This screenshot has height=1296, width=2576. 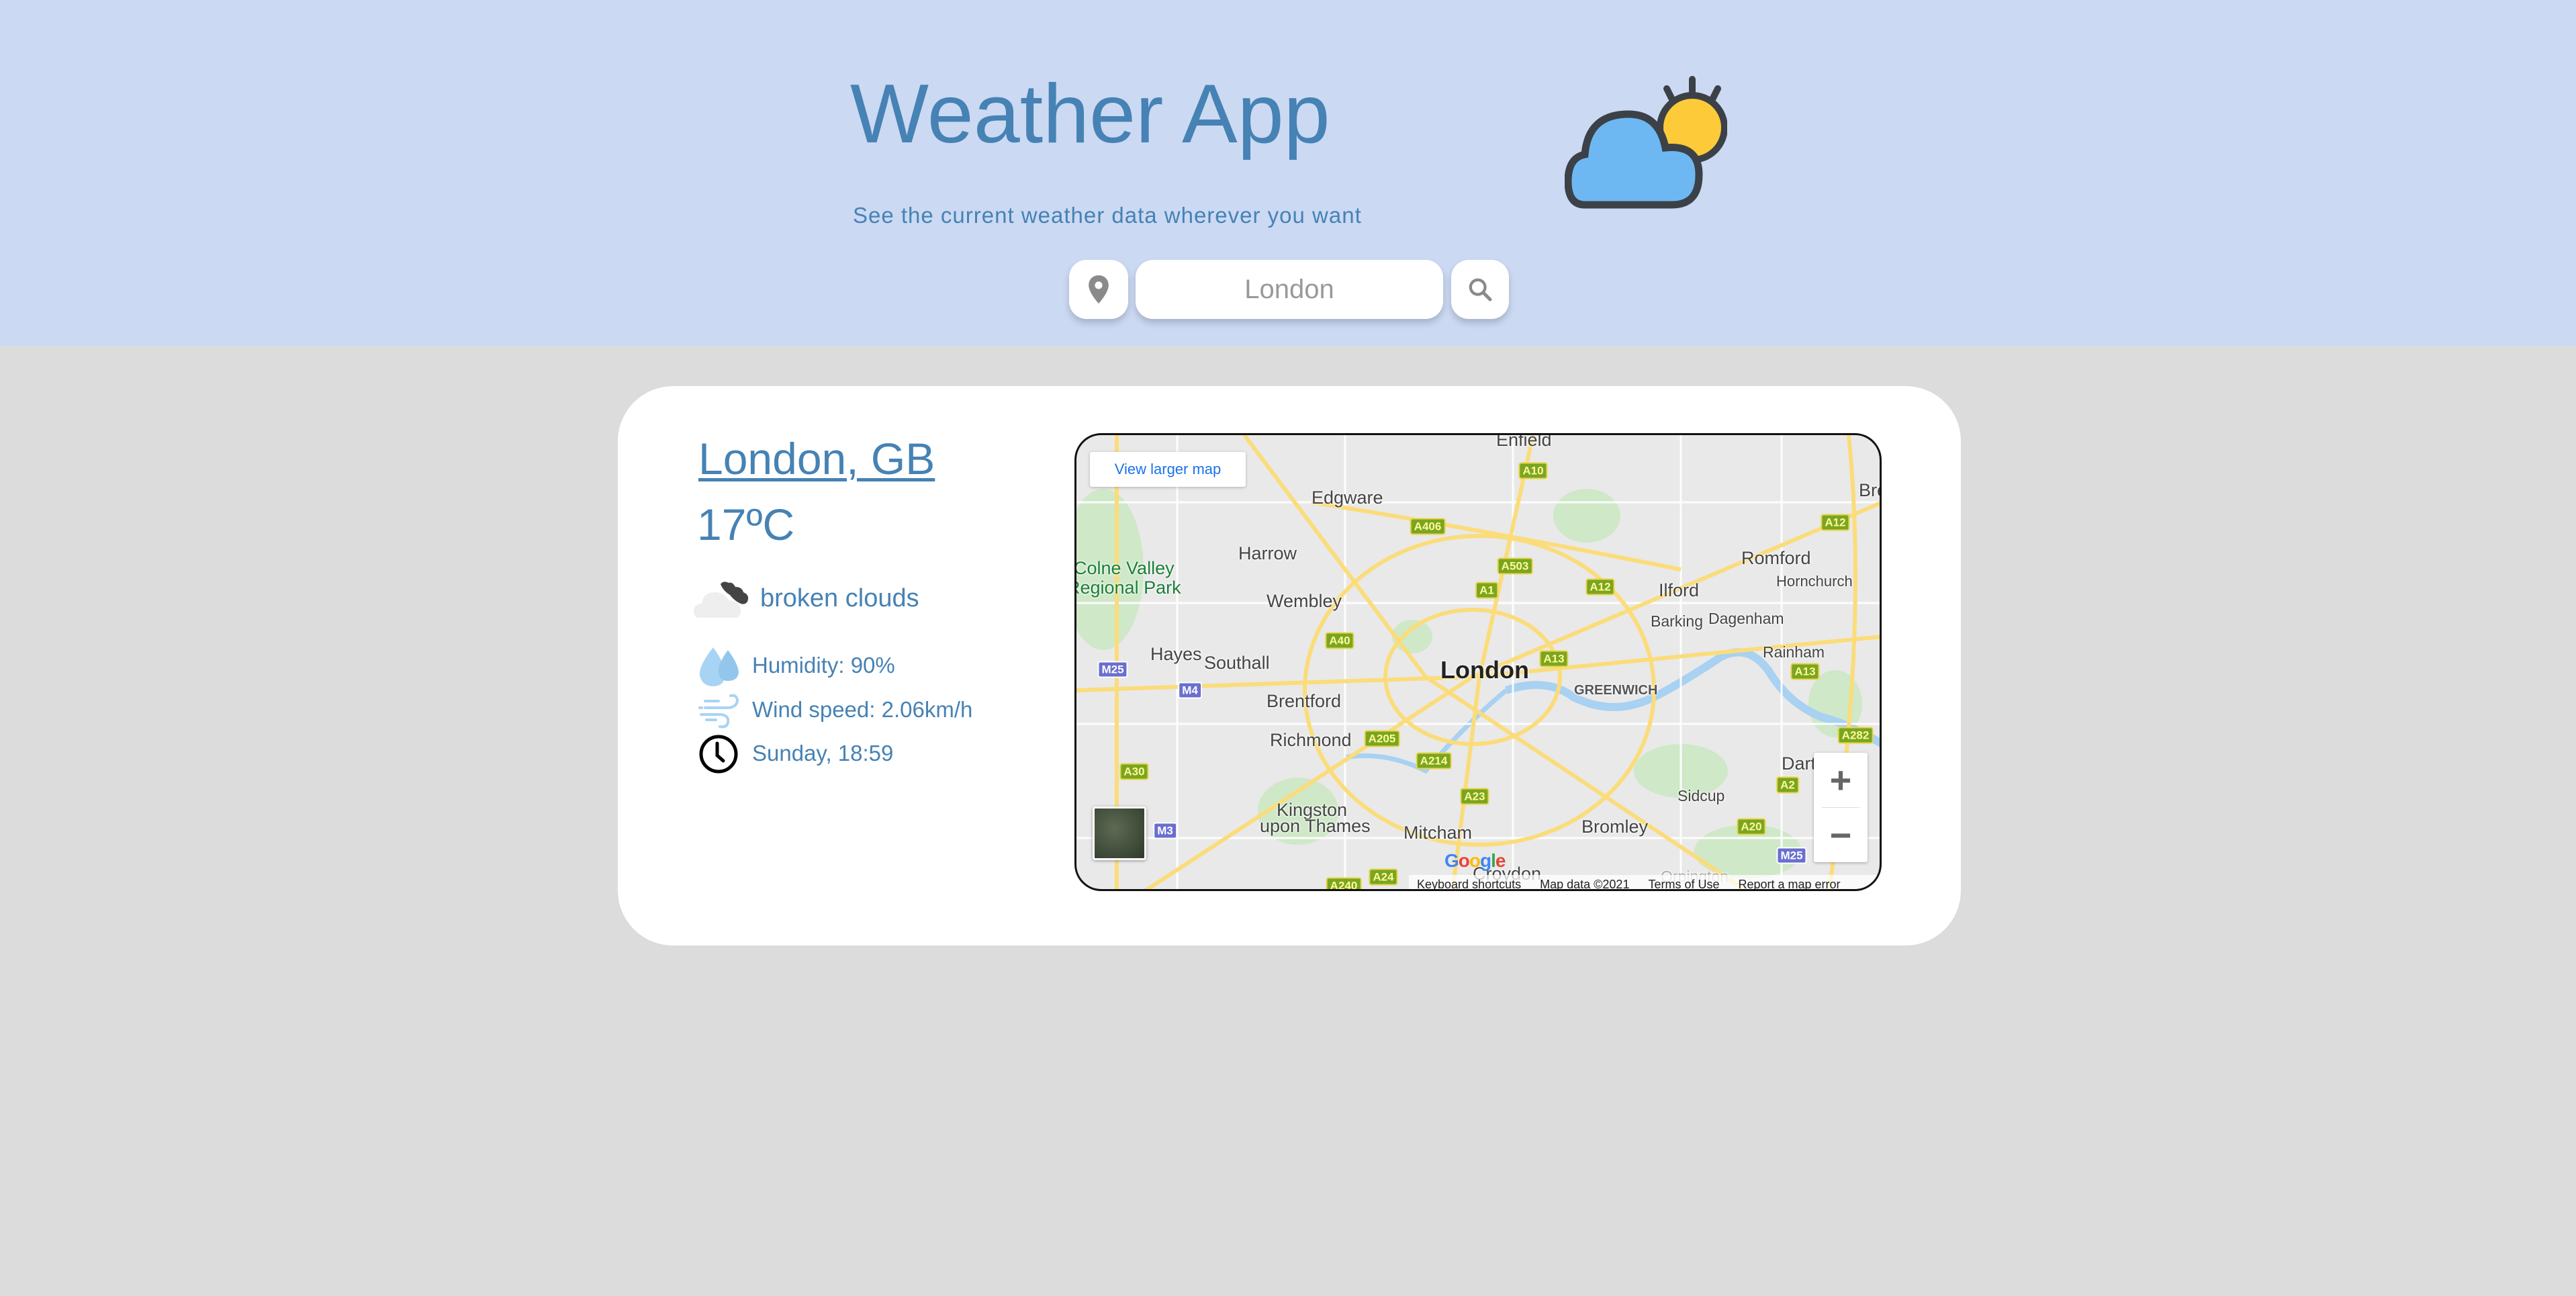 I want to click on motorway-shield: M4, so click(x=1190, y=690).